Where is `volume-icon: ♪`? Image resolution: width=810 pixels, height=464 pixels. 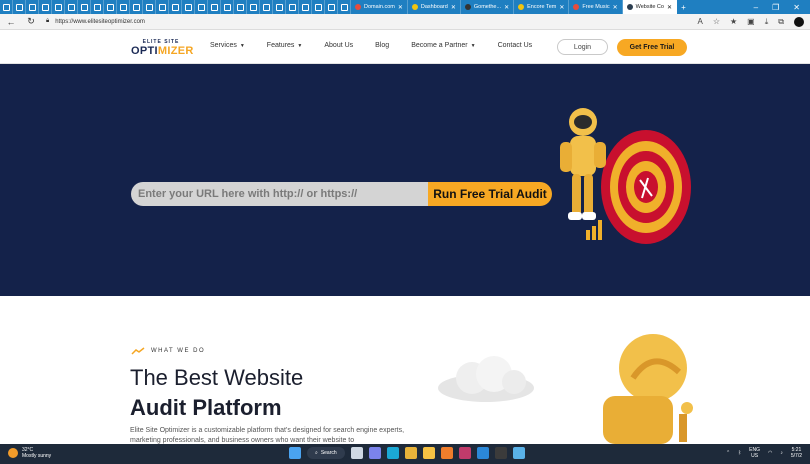
volume-icon: ♪ is located at coordinates (781, 453).